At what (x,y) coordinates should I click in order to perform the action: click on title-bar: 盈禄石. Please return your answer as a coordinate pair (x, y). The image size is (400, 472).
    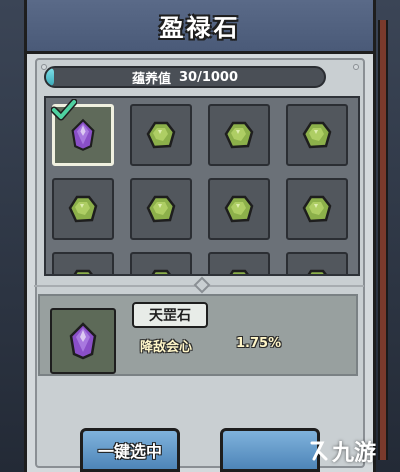
    Looking at the image, I should click on (200, 27).